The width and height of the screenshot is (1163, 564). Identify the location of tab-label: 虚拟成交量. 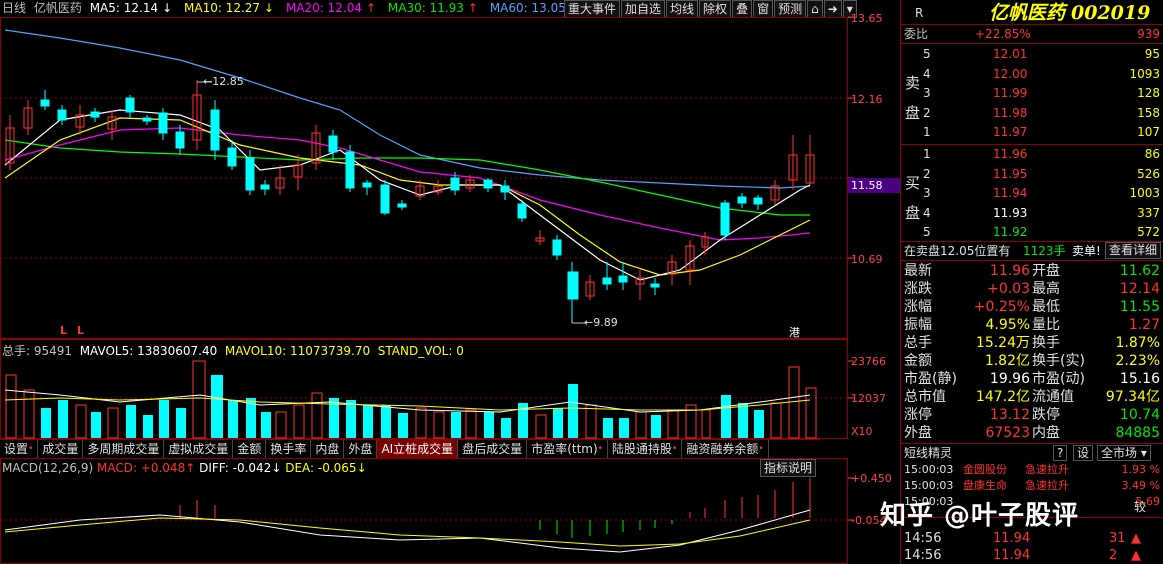
(198, 449).